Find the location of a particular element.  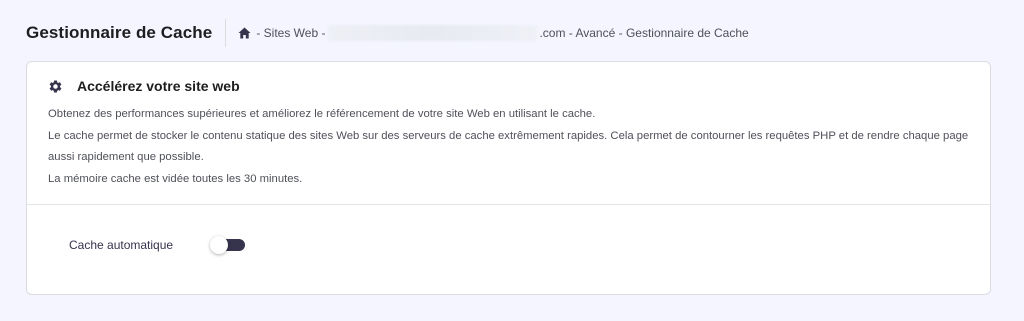

card-header: Accélérez votre site web is located at coordinates (508, 78).